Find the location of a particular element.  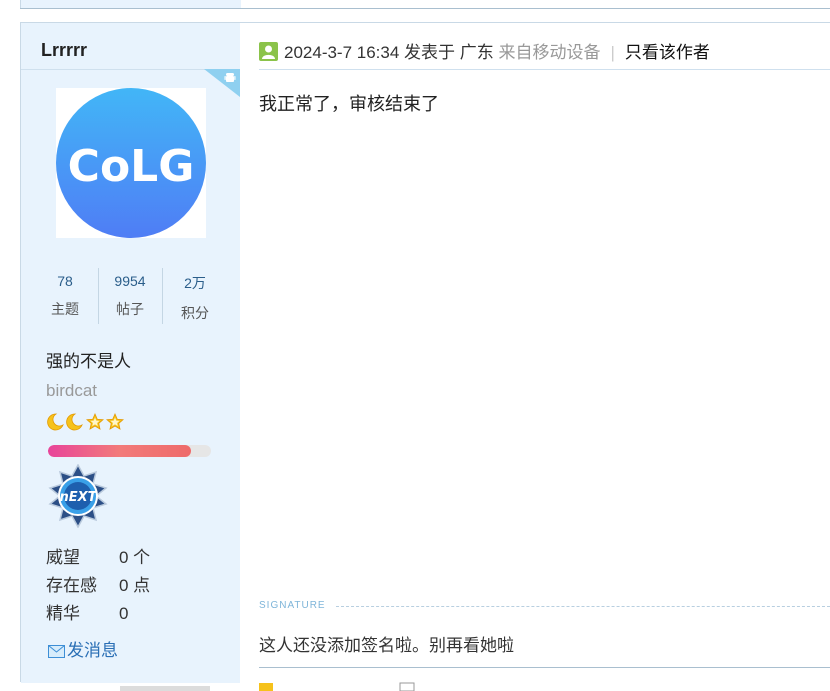

post-header-divider is located at coordinates (544, 69).